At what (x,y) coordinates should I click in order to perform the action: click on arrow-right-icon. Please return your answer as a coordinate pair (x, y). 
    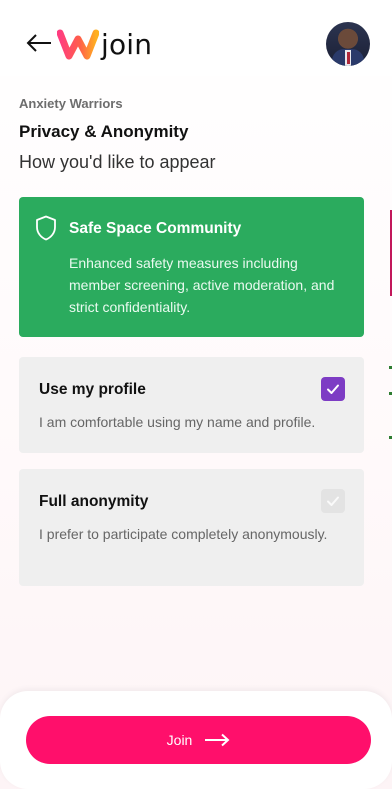
    Looking at the image, I should click on (217, 740).